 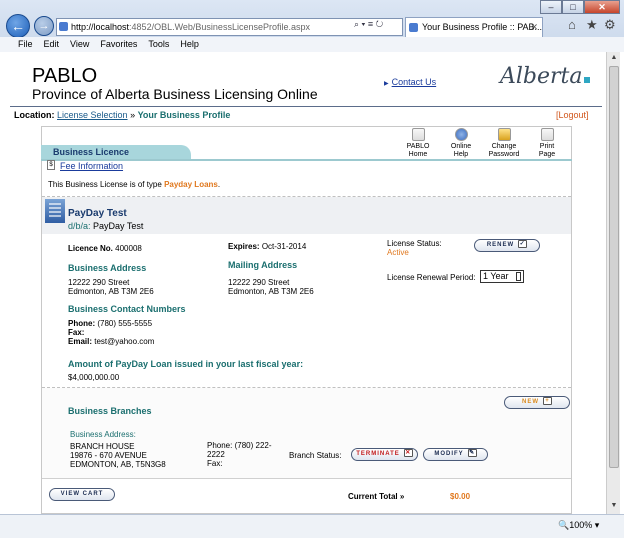 What do you see at coordinates (79, 226) in the screenshot?
I see `dba-label: d/b/a:` at bounding box center [79, 226].